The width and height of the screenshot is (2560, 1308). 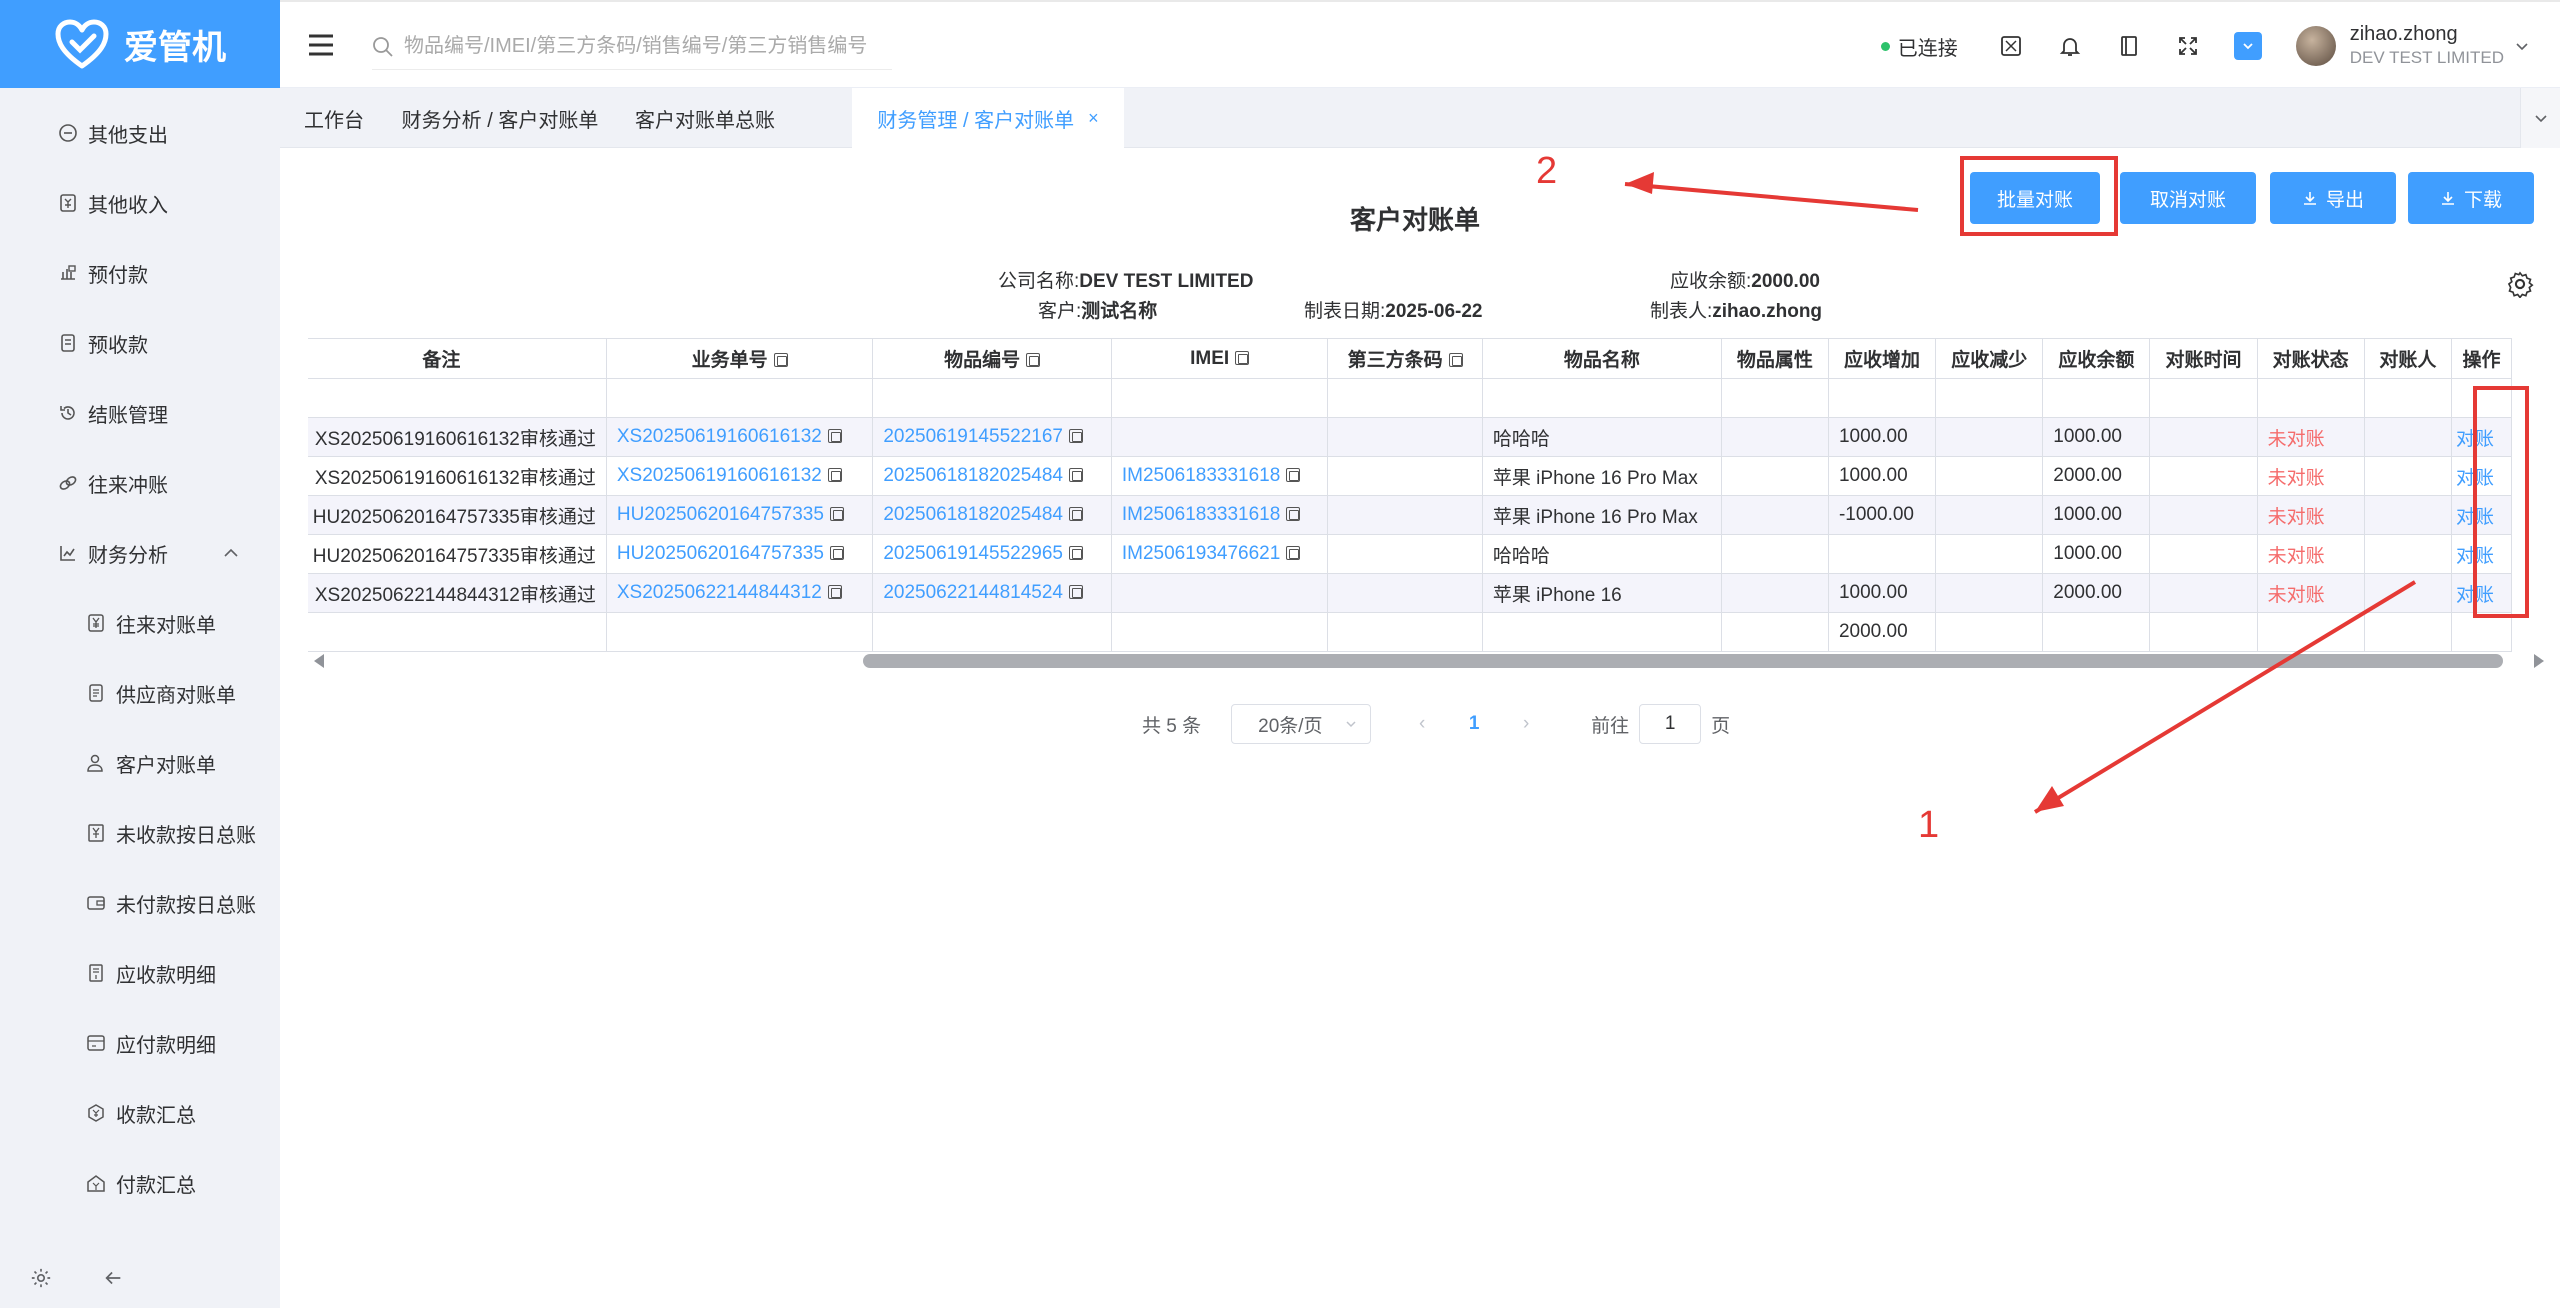 What do you see at coordinates (2315, 46) in the screenshot?
I see `avatar` at bounding box center [2315, 46].